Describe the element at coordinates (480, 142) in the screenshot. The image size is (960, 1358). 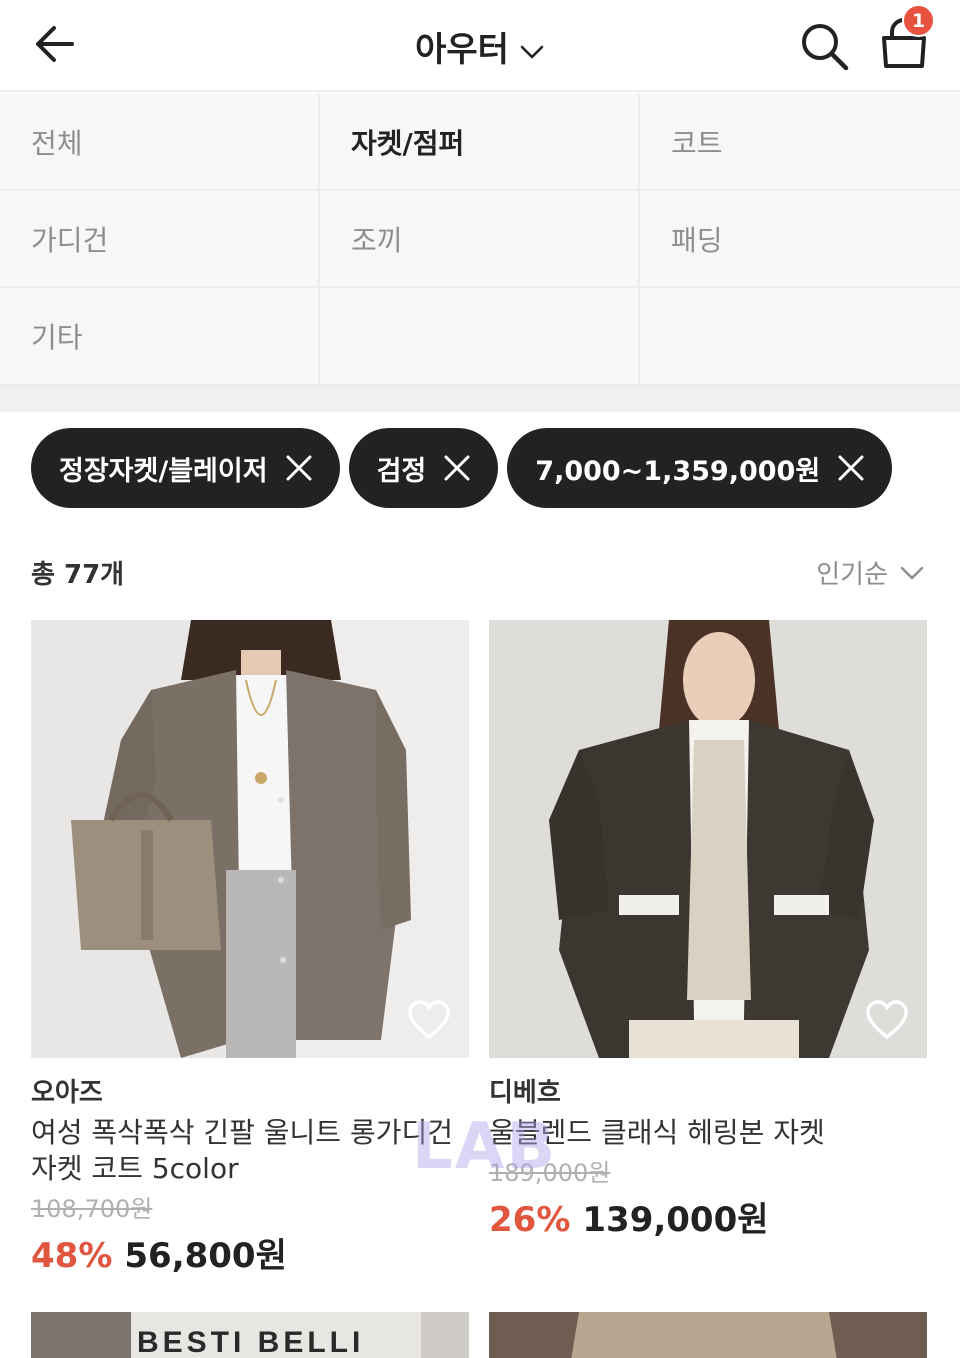
I see `category-jacket-jumper: 자켓/점퍼` at that location.